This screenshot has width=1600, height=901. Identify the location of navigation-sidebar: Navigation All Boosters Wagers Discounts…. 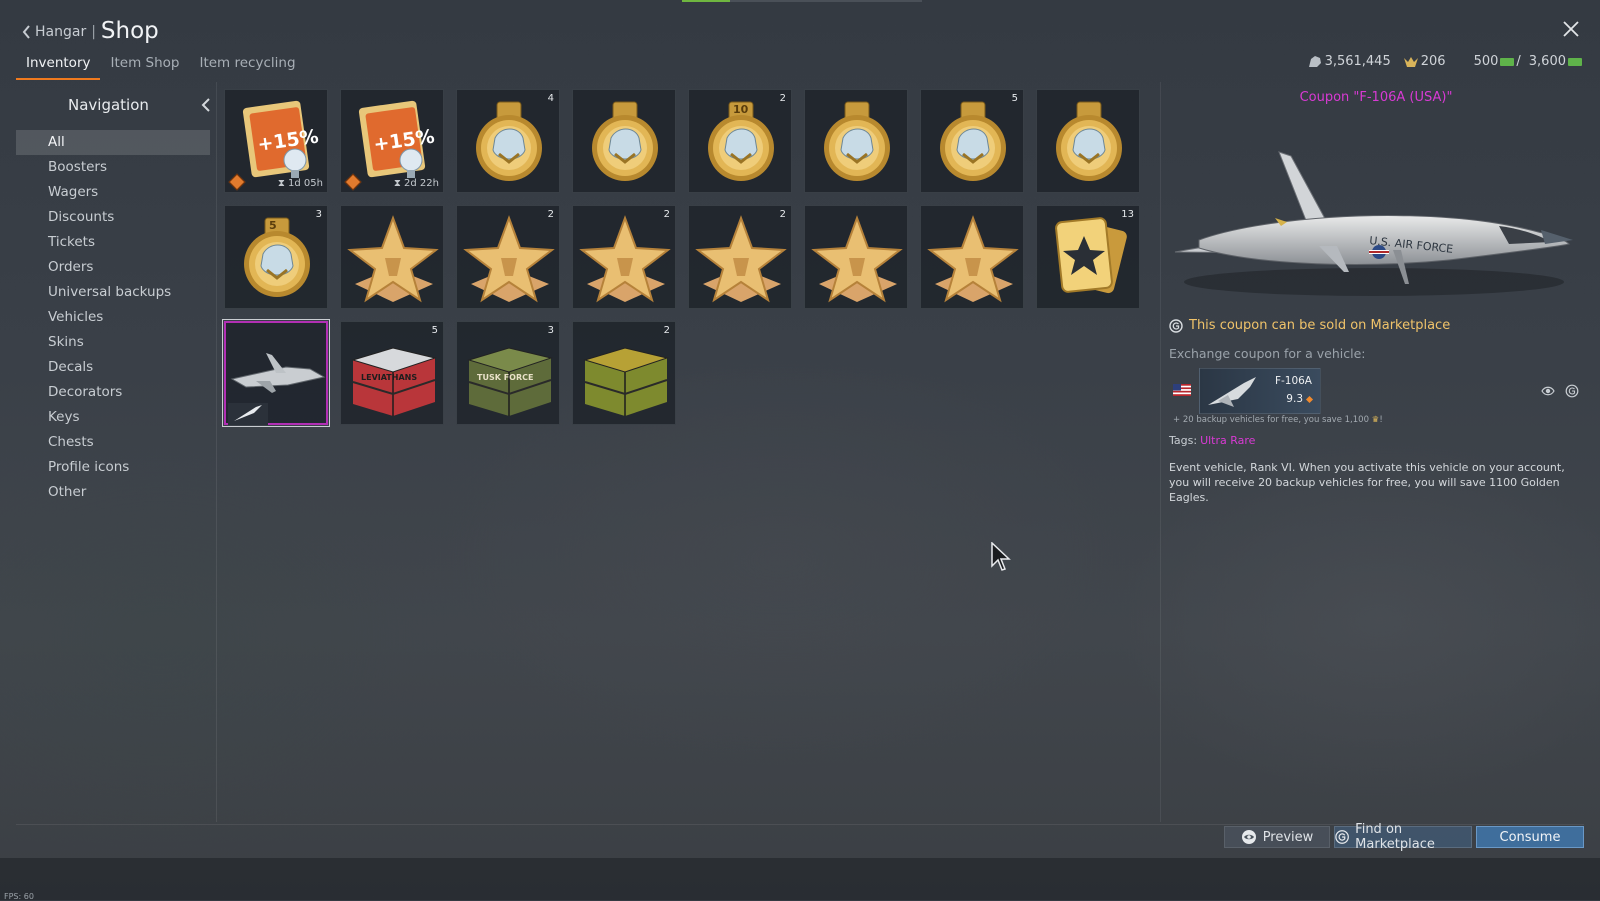
(116, 452).